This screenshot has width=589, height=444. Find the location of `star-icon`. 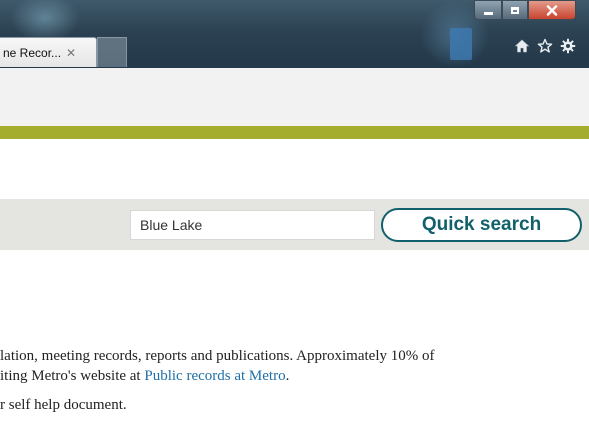

star-icon is located at coordinates (545, 46).